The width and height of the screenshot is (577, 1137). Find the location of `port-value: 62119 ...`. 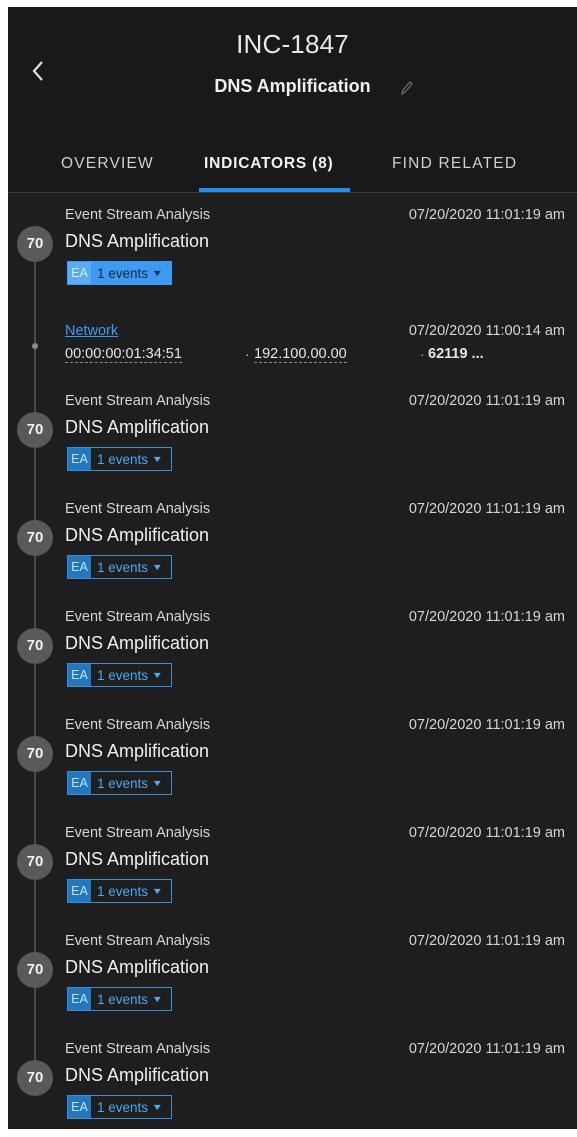

port-value: 62119 ... is located at coordinates (456, 354).